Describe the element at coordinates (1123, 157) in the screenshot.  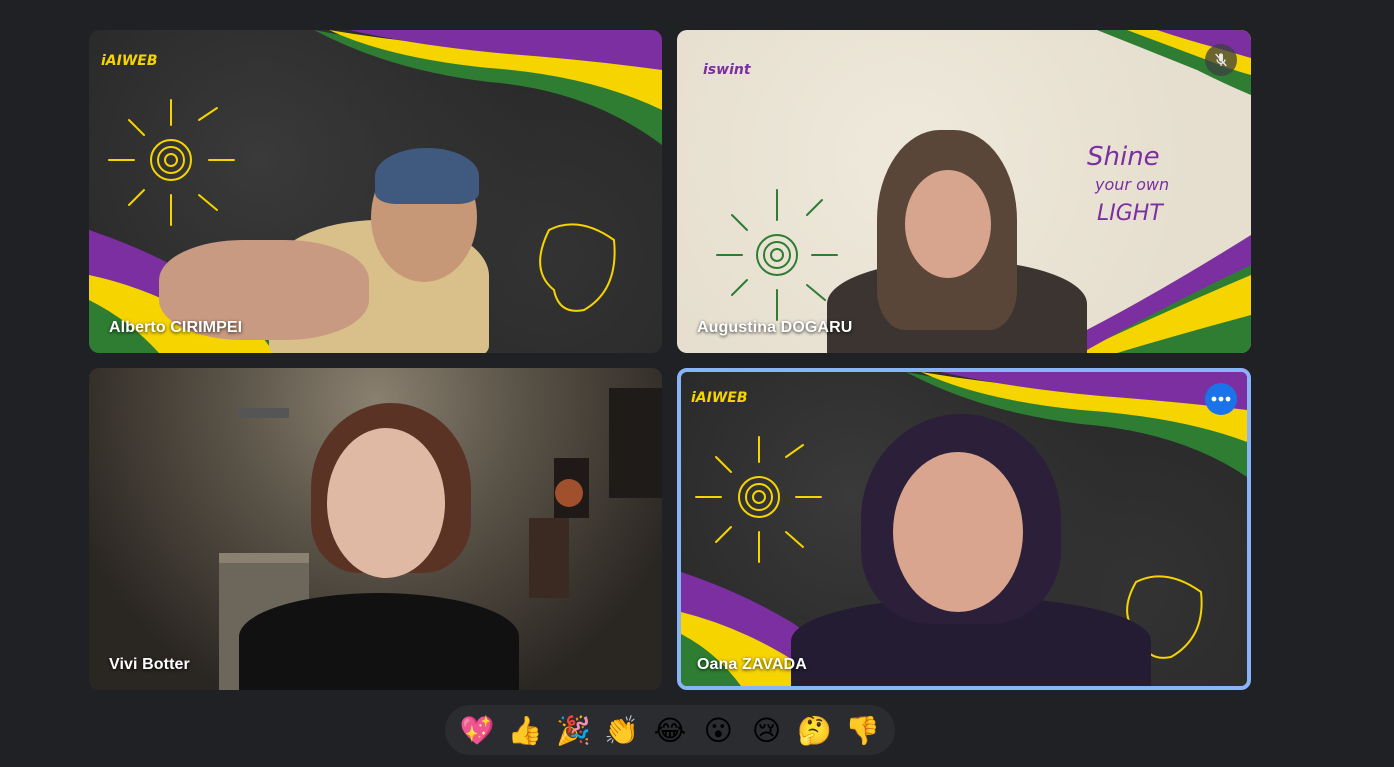
I see `slogan-line1: Shine` at that location.